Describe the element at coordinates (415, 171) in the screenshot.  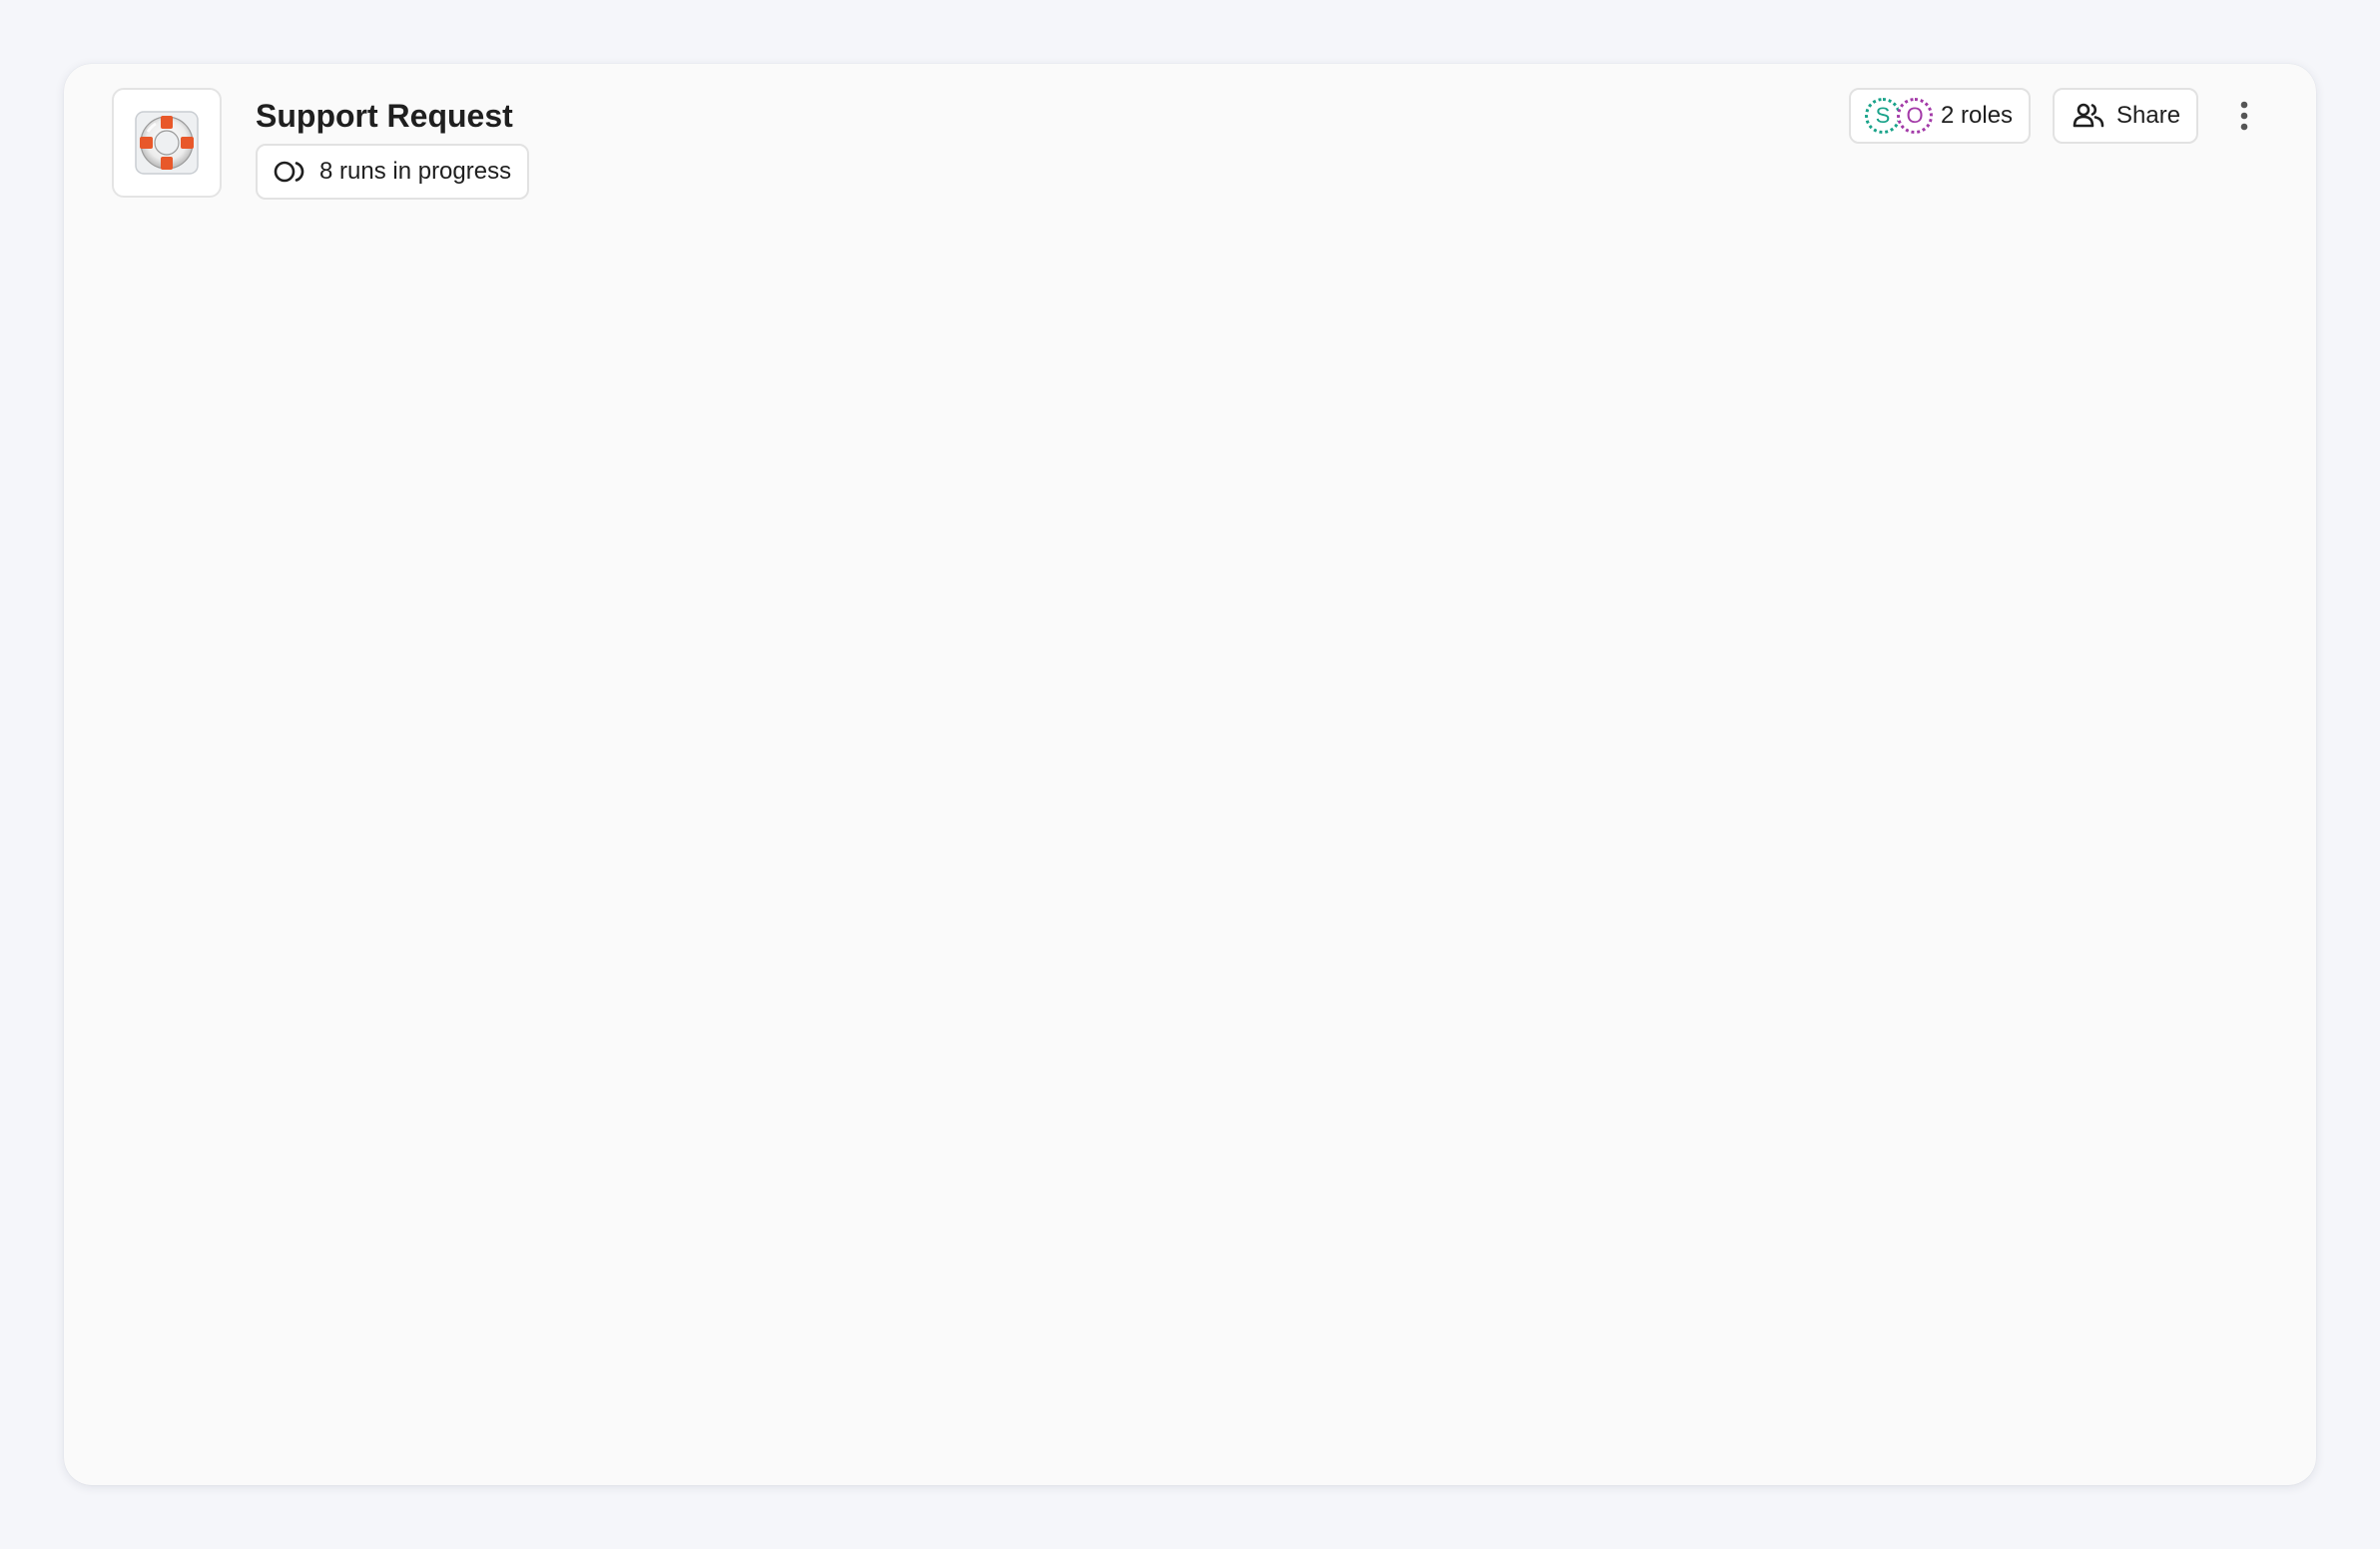
I see `runs-in-progress-label: 8 runs in progress` at that location.